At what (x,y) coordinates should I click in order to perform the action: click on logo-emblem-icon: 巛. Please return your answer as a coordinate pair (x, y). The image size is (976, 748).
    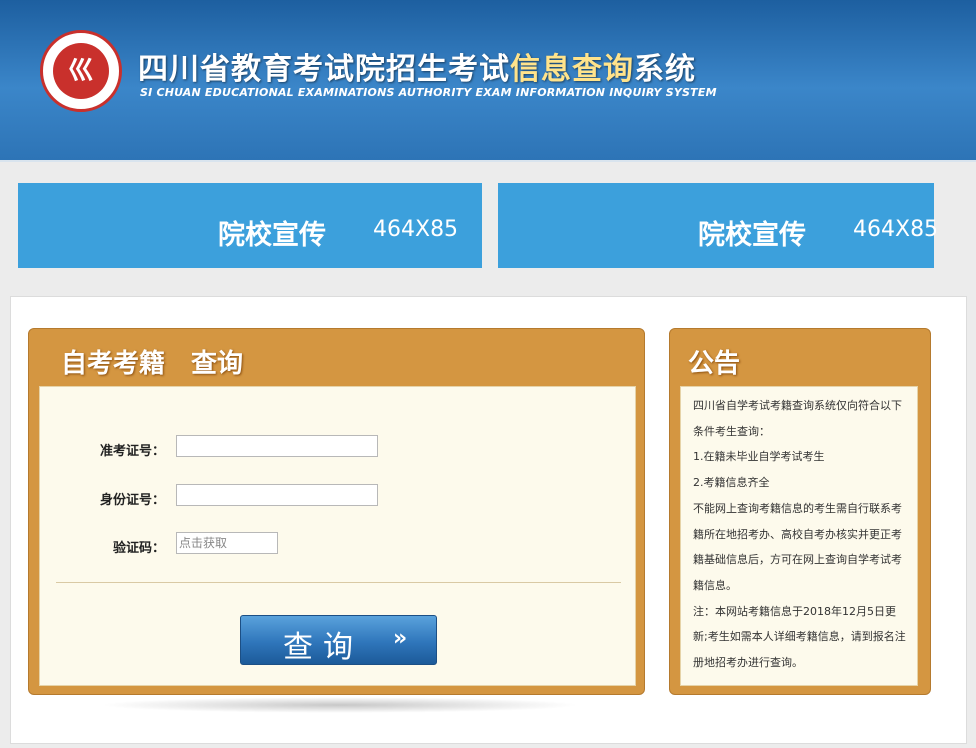
    Looking at the image, I should click on (81, 71).